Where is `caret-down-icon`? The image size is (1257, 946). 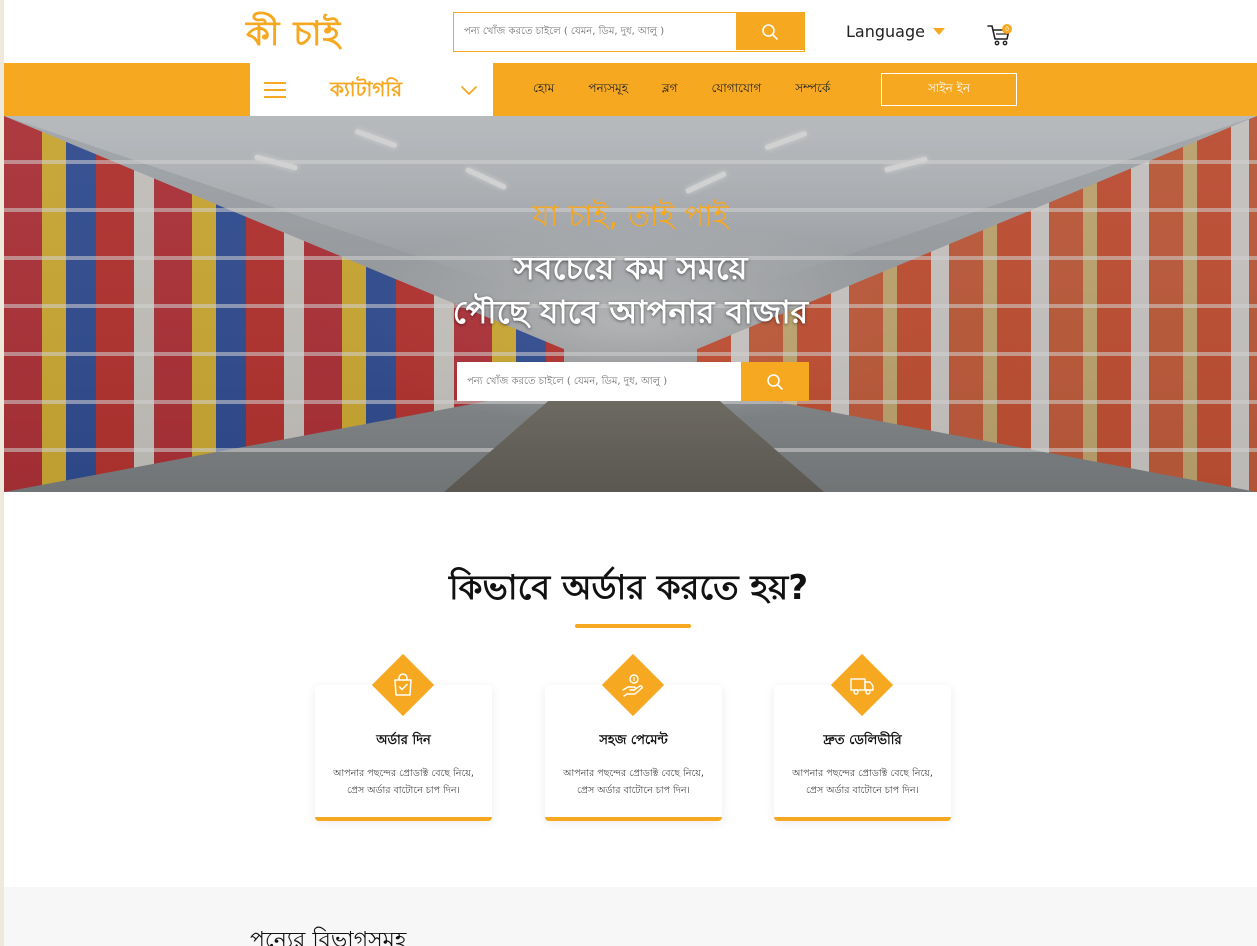 caret-down-icon is located at coordinates (938, 31).